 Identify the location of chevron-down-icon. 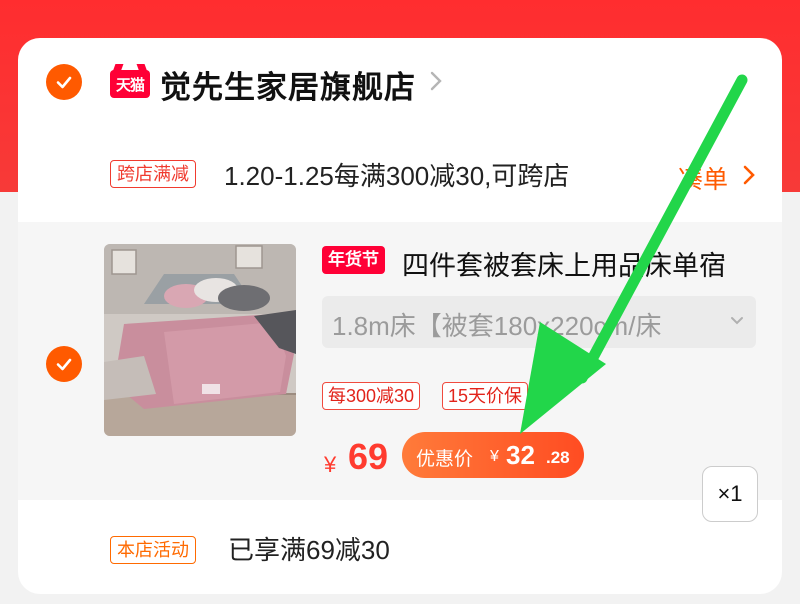
(737, 321).